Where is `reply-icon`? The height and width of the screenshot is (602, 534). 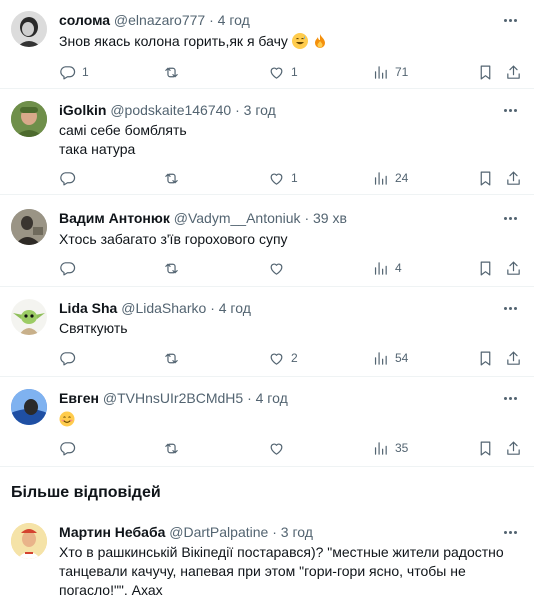
reply-icon is located at coordinates (68, 72).